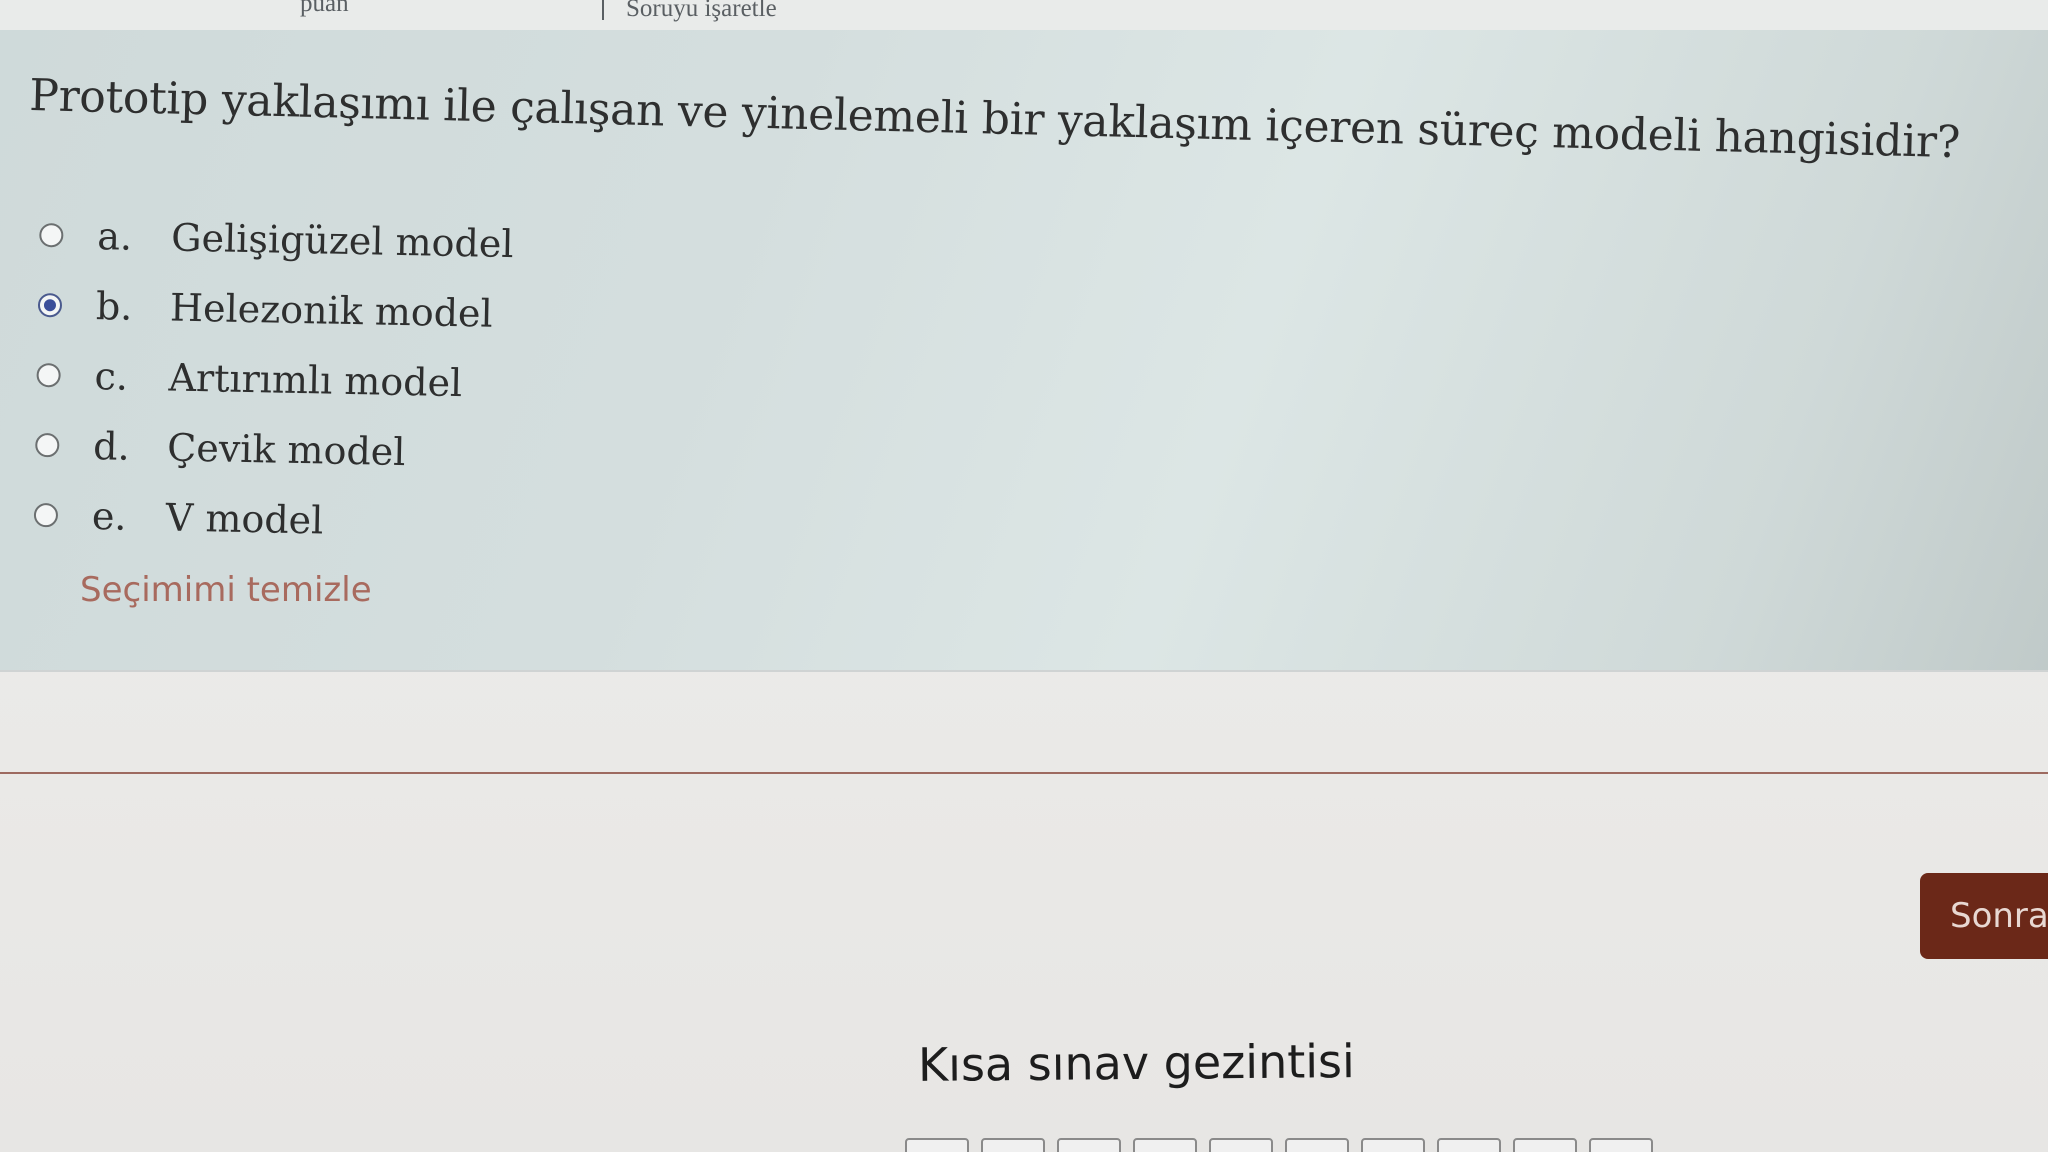 The height and width of the screenshot is (1152, 2048). I want to click on answer-letter: a., so click(114, 236).